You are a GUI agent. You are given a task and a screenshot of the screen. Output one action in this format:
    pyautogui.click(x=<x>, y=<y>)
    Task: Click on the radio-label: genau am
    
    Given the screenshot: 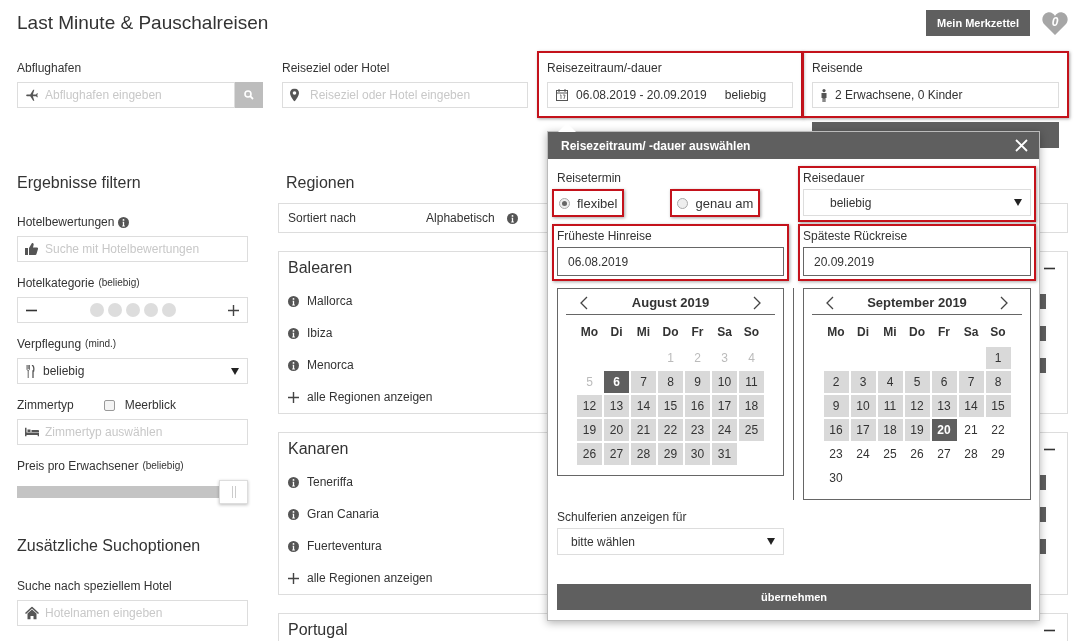 What is the action you would take?
    pyautogui.click(x=724, y=203)
    